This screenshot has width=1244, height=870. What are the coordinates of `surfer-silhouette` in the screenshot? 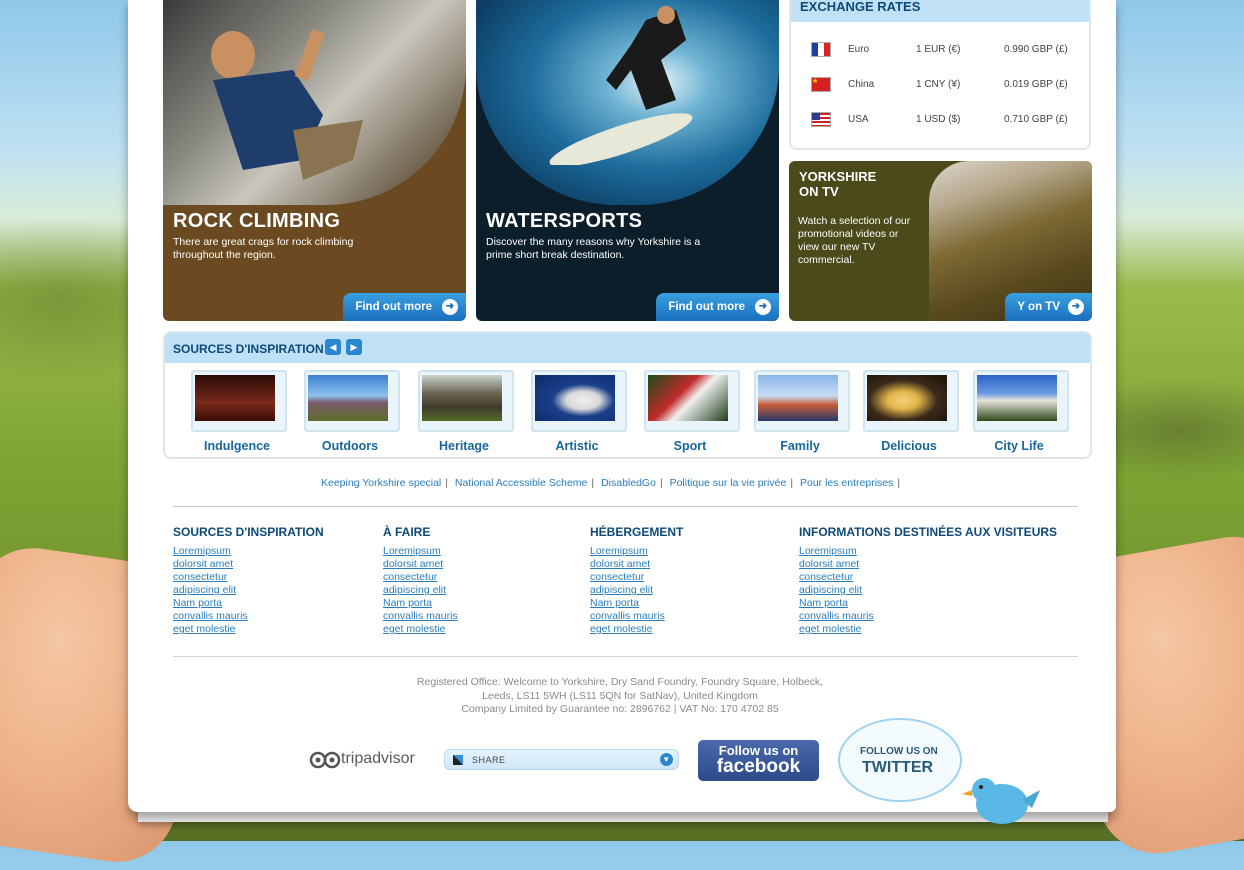 It's located at (621, 85).